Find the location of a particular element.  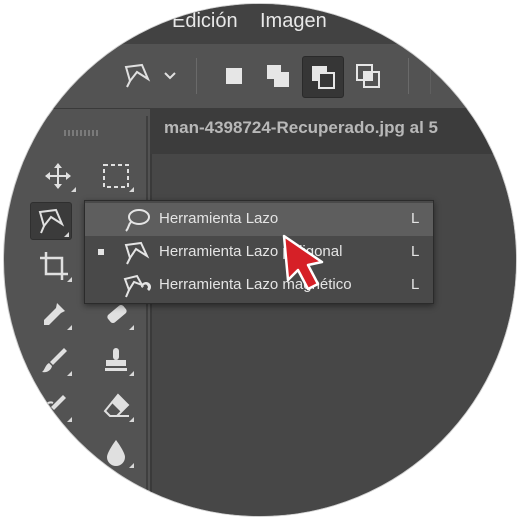

lasso-icon is located at coordinates (137, 220).